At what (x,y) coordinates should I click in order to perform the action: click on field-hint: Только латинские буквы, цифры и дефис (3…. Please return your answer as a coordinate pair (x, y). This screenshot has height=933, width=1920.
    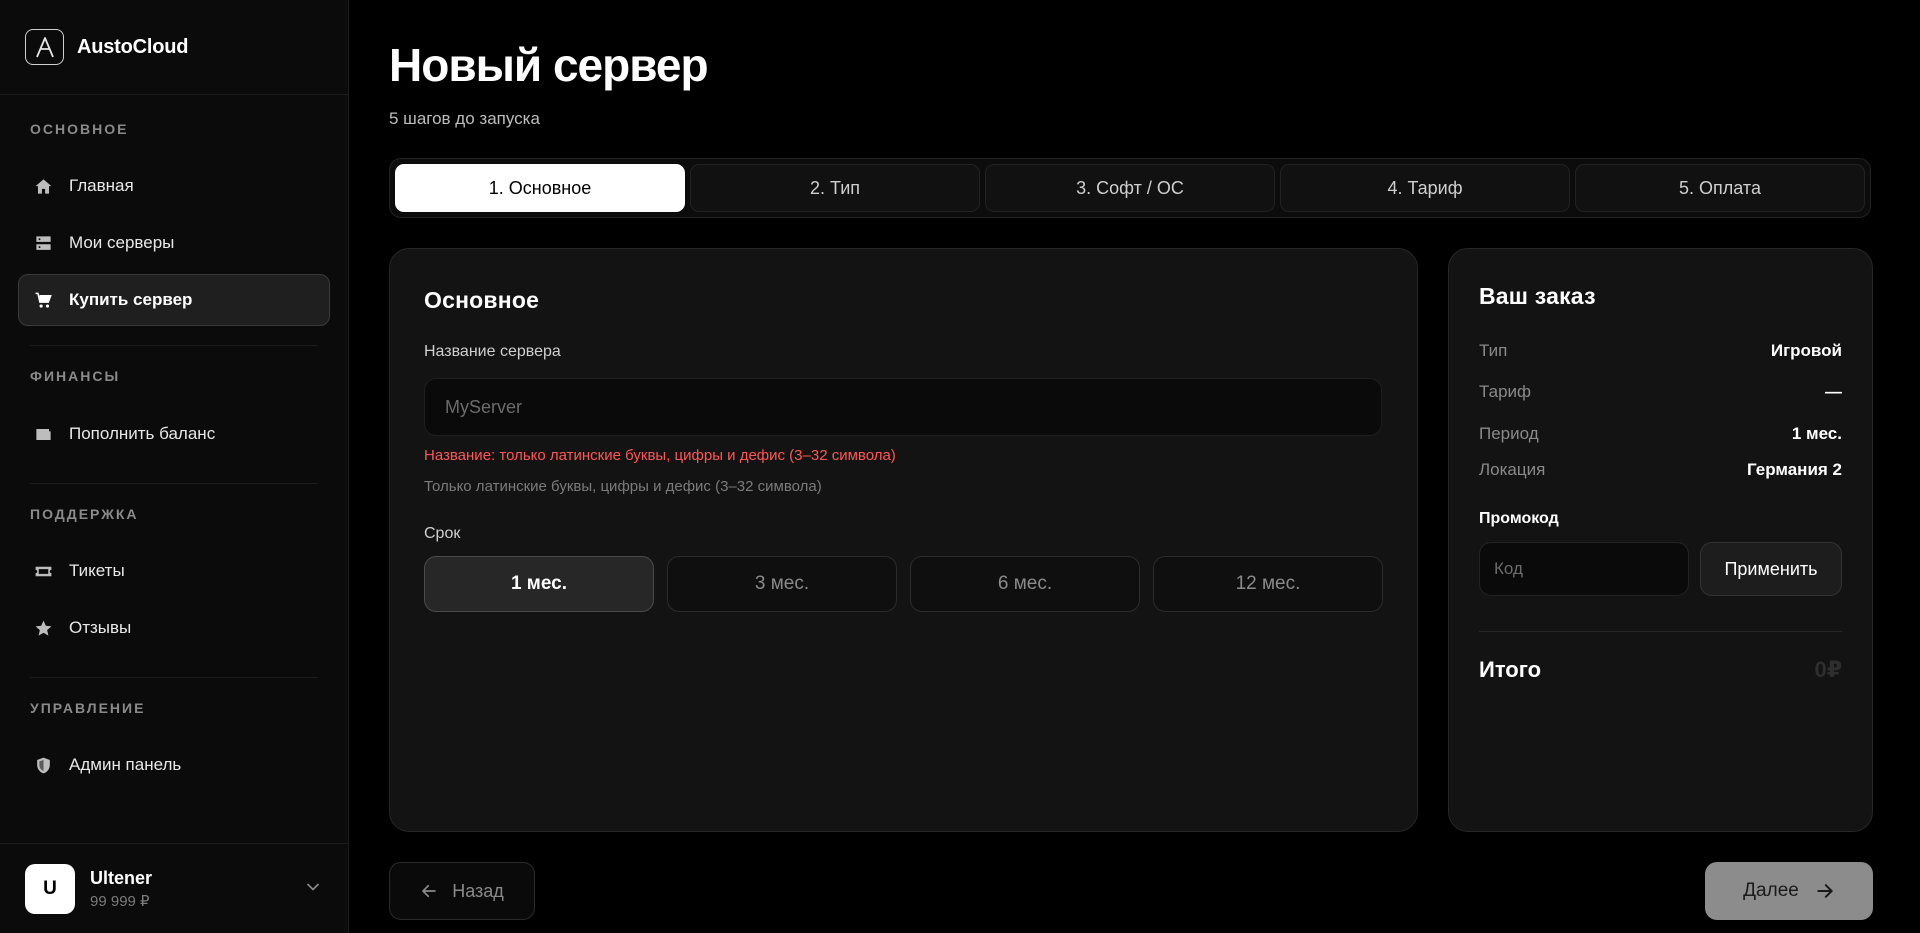
    Looking at the image, I should click on (623, 486).